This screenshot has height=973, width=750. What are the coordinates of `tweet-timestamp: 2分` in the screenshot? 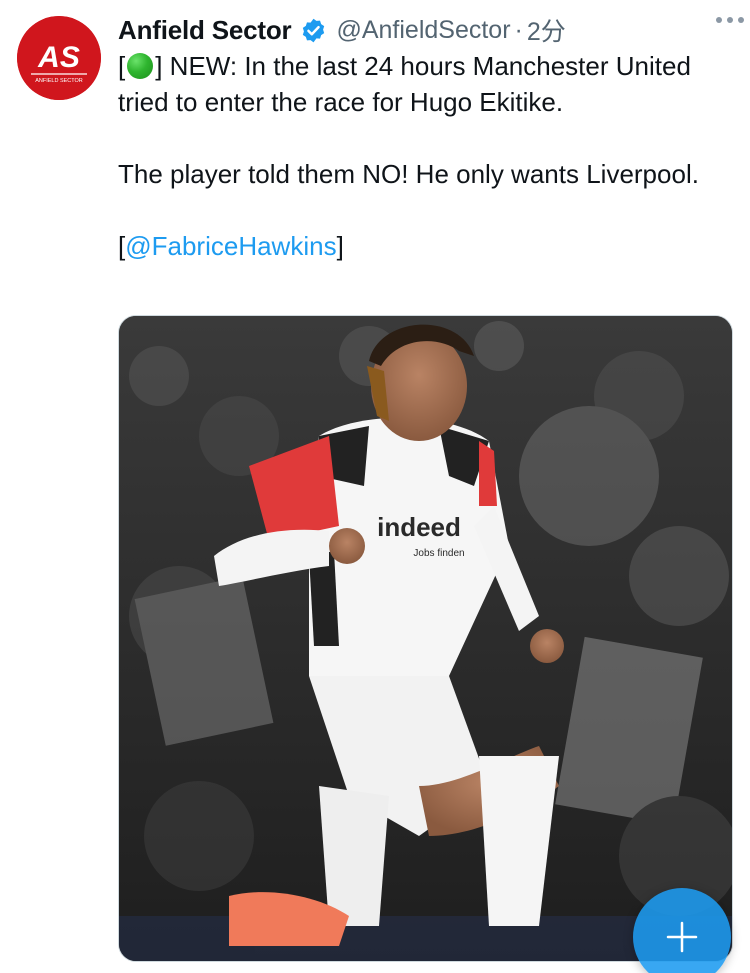 It's located at (546, 30).